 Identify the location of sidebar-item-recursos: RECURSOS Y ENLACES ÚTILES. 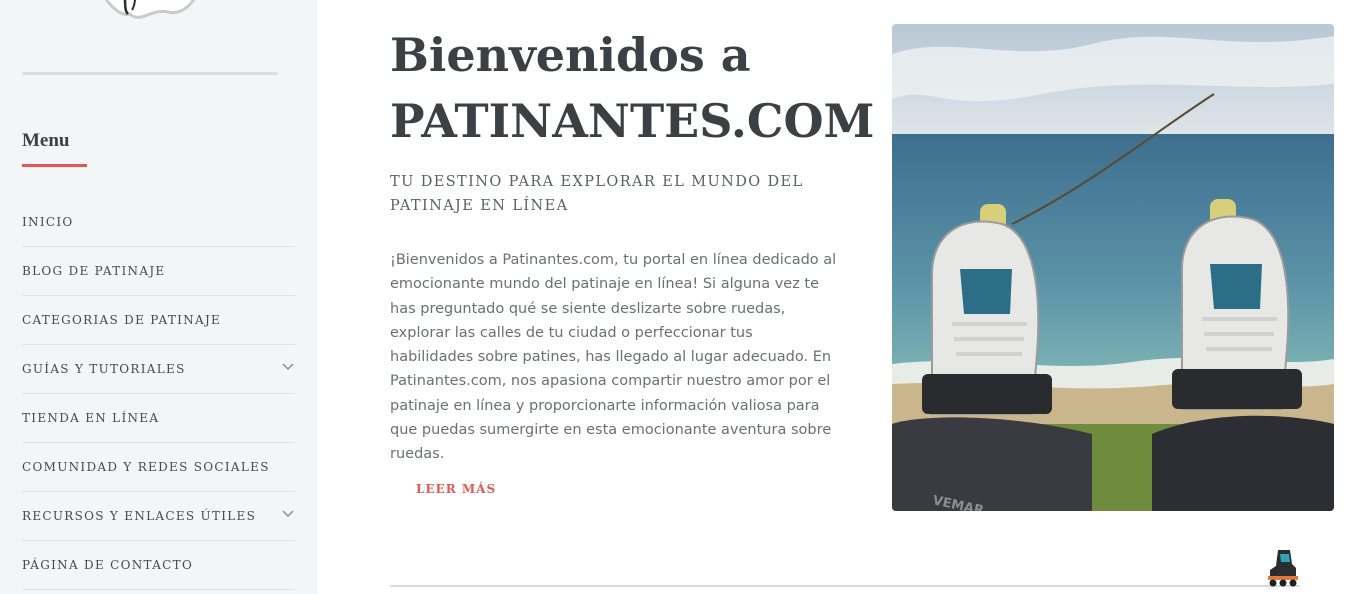
(158, 516).